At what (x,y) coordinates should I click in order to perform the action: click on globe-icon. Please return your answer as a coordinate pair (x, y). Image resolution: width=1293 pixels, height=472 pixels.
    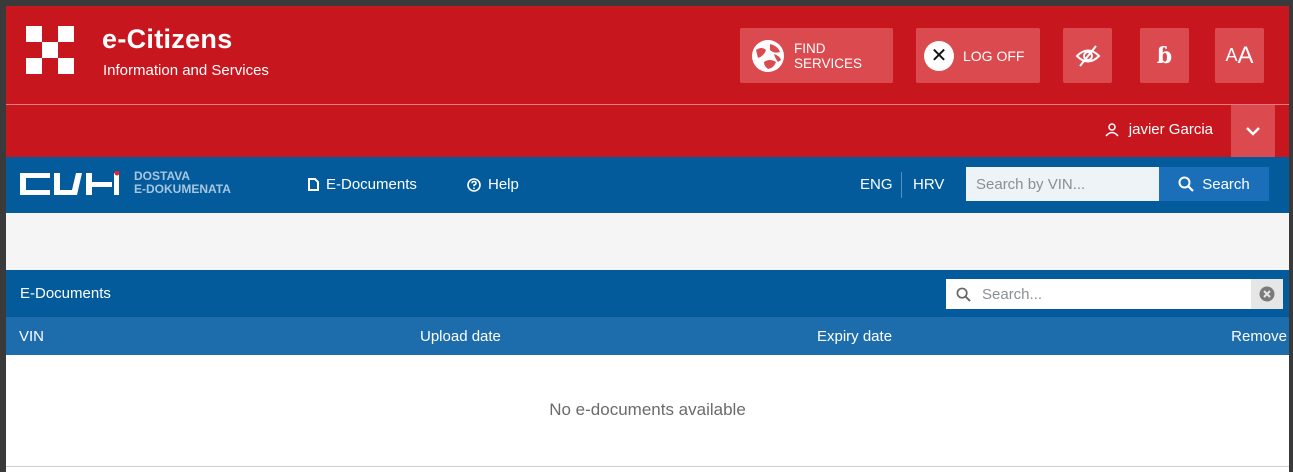
    Looking at the image, I should click on (768, 55).